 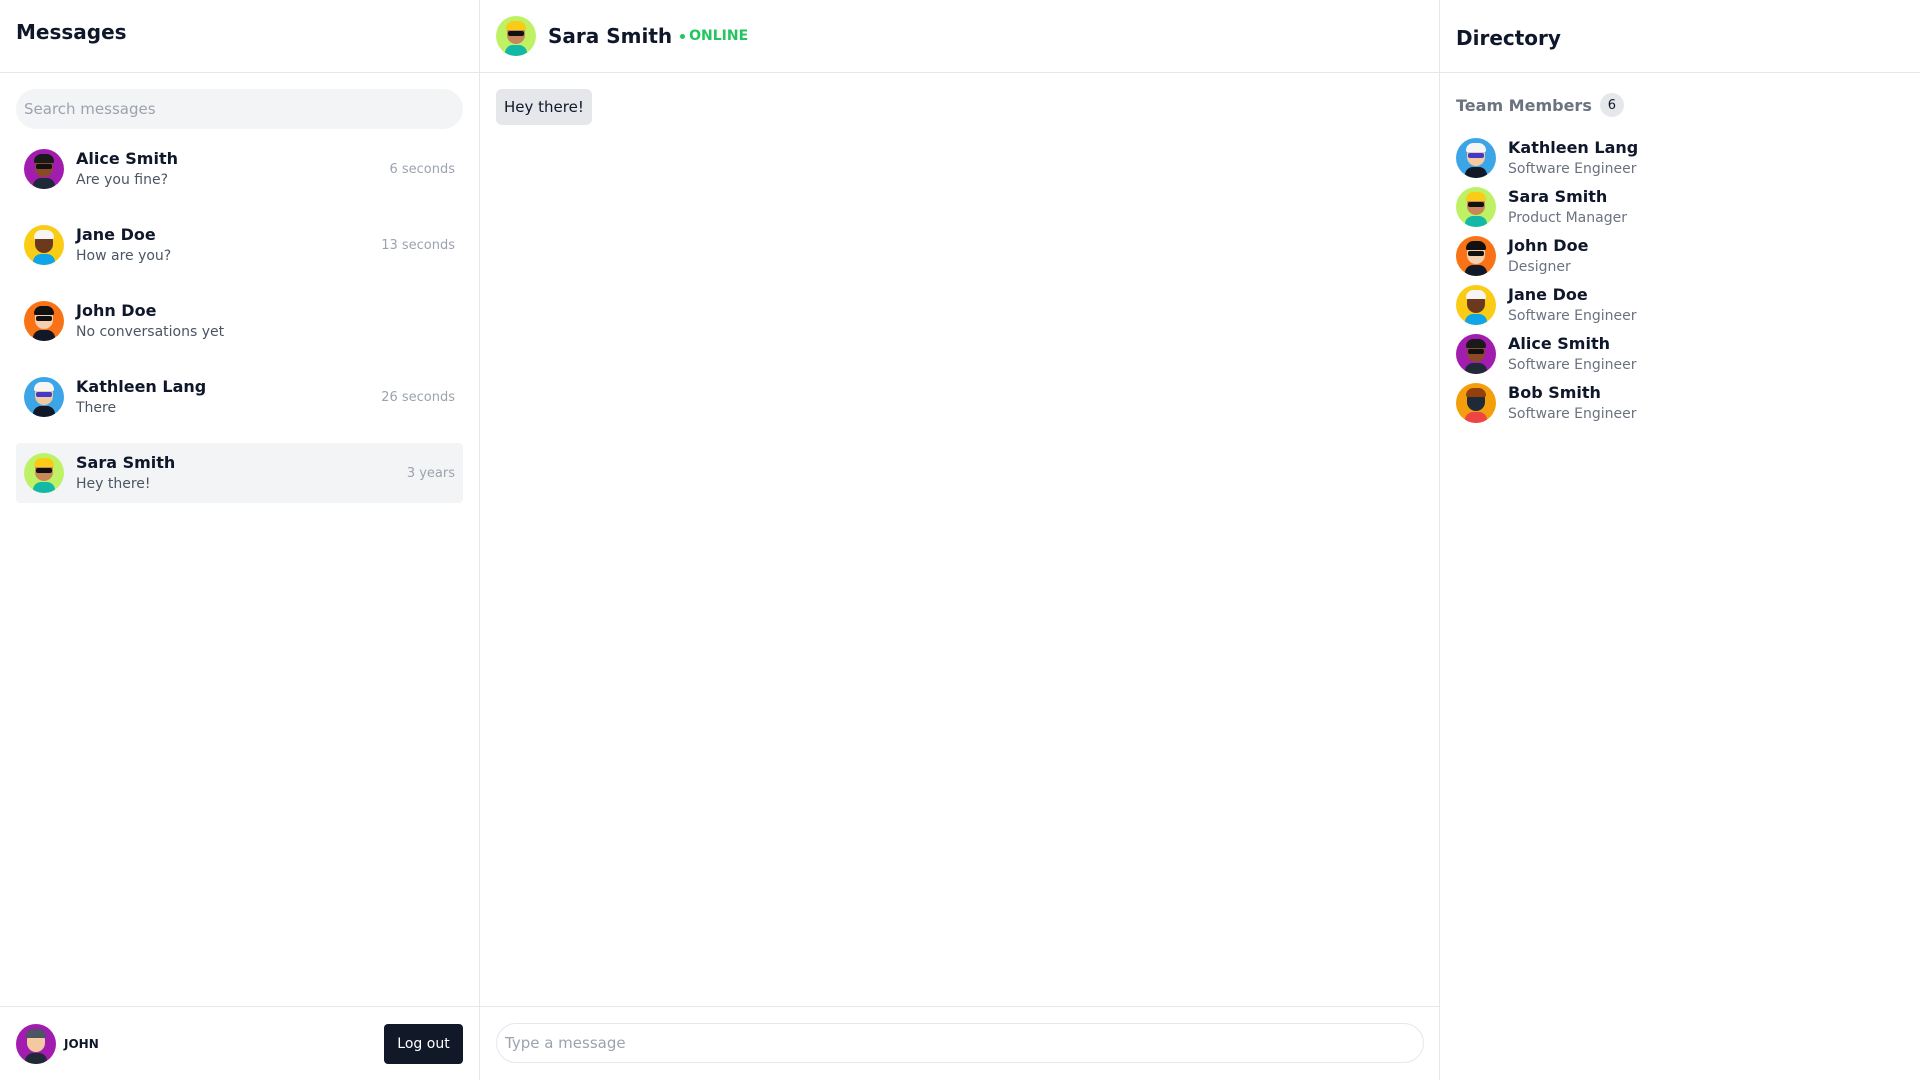 What do you see at coordinates (1680, 353) in the screenshot?
I see `member-item-alice-smith: Alice Smith Software Engineer` at bounding box center [1680, 353].